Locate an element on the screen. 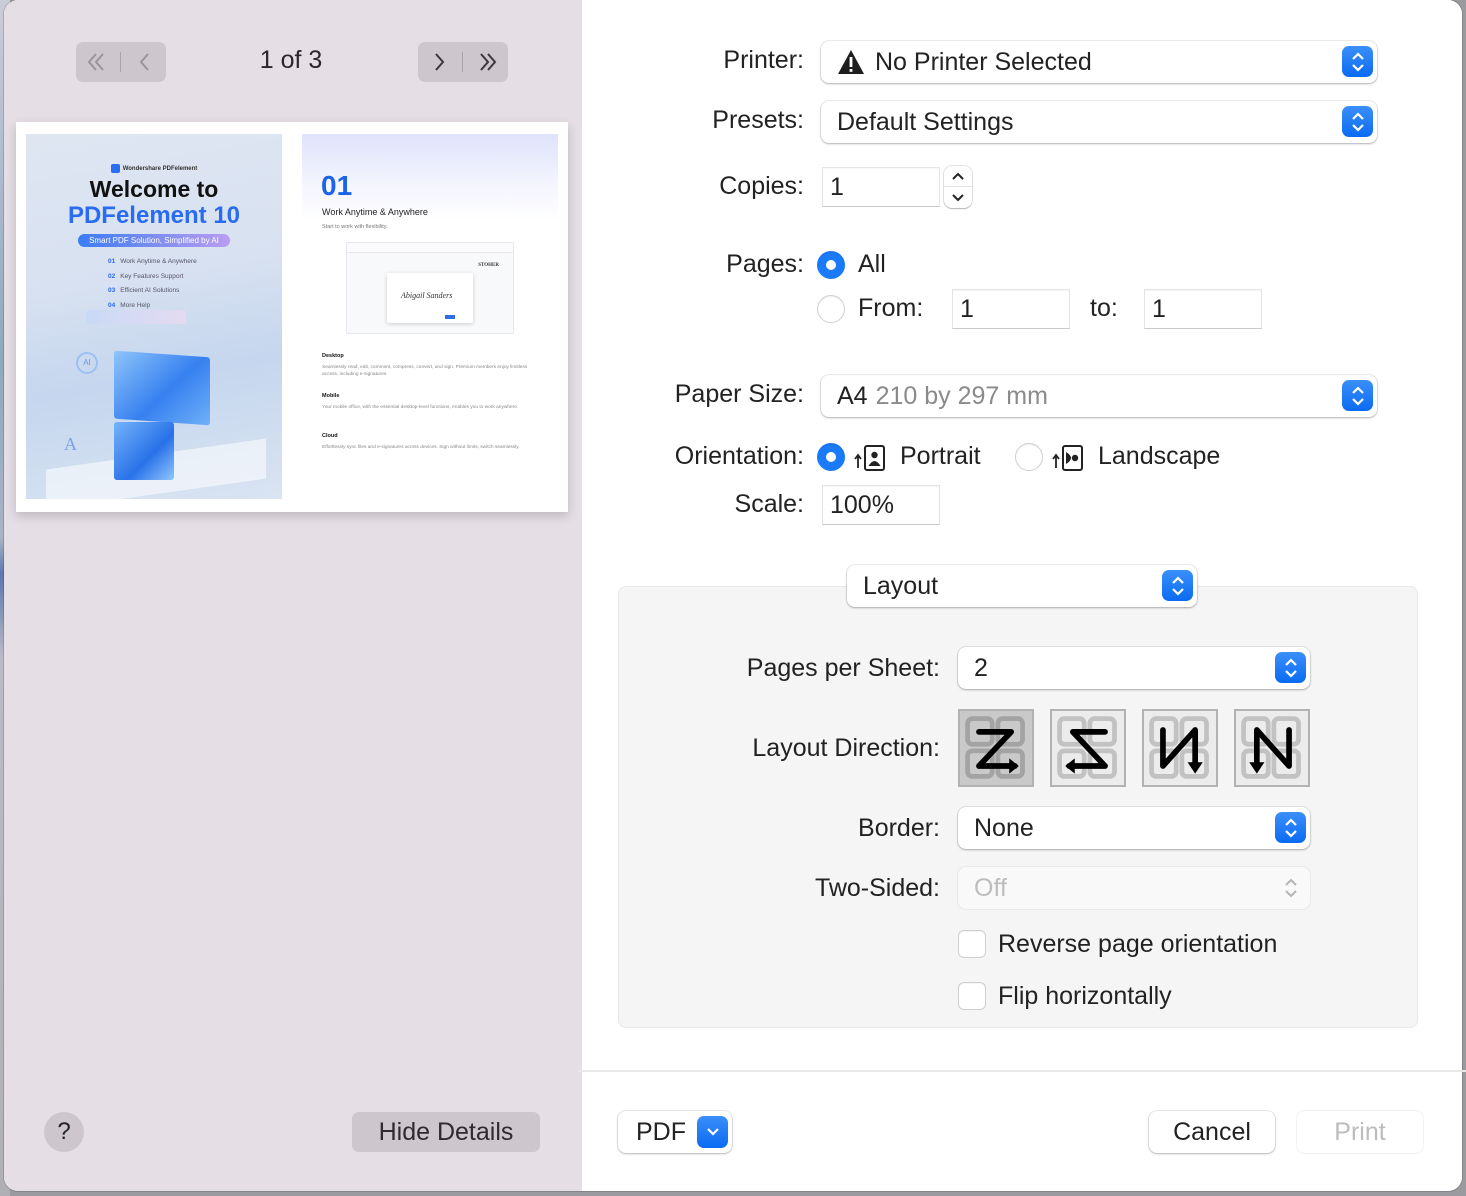  mockup-ok-button is located at coordinates (450, 317).